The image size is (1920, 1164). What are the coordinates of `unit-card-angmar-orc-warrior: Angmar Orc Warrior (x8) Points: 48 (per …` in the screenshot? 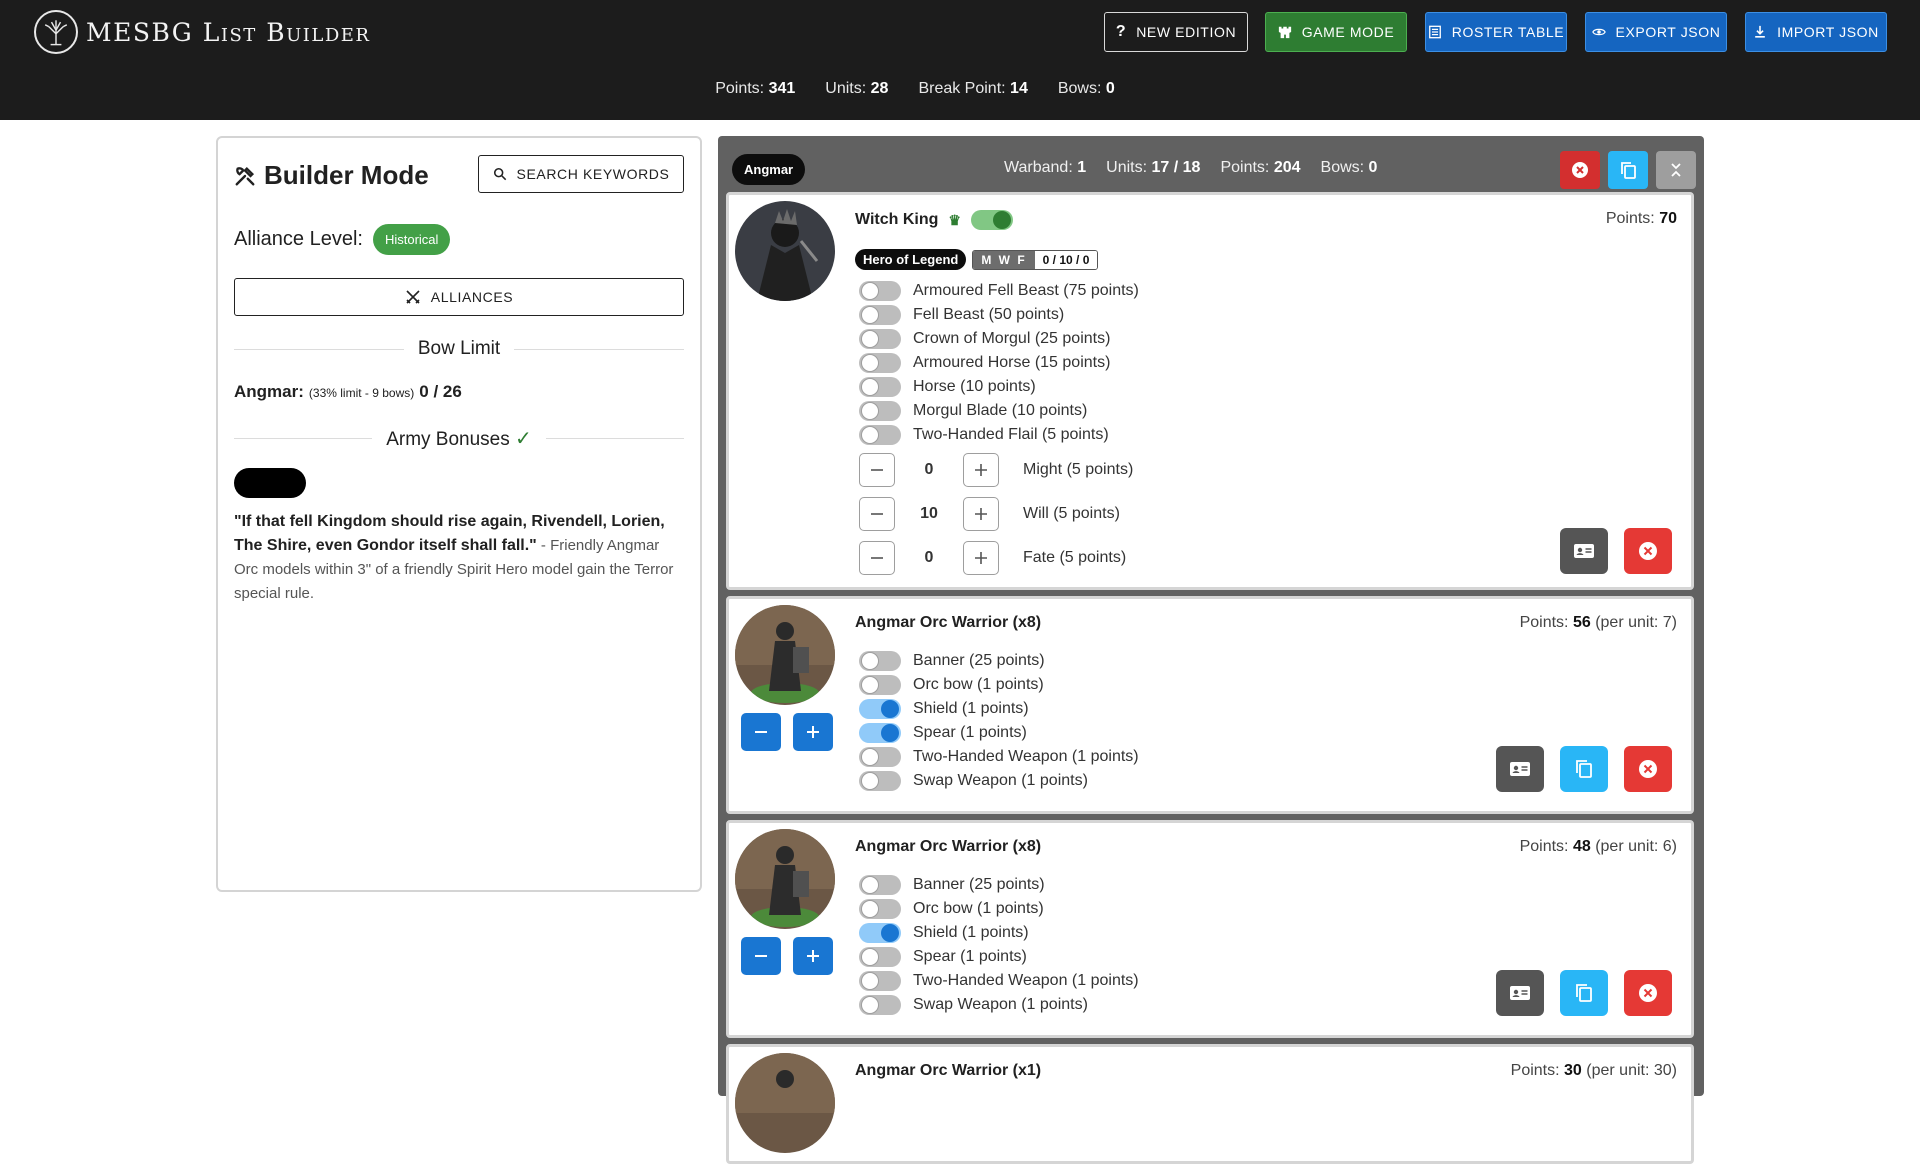 It's located at (1210, 929).